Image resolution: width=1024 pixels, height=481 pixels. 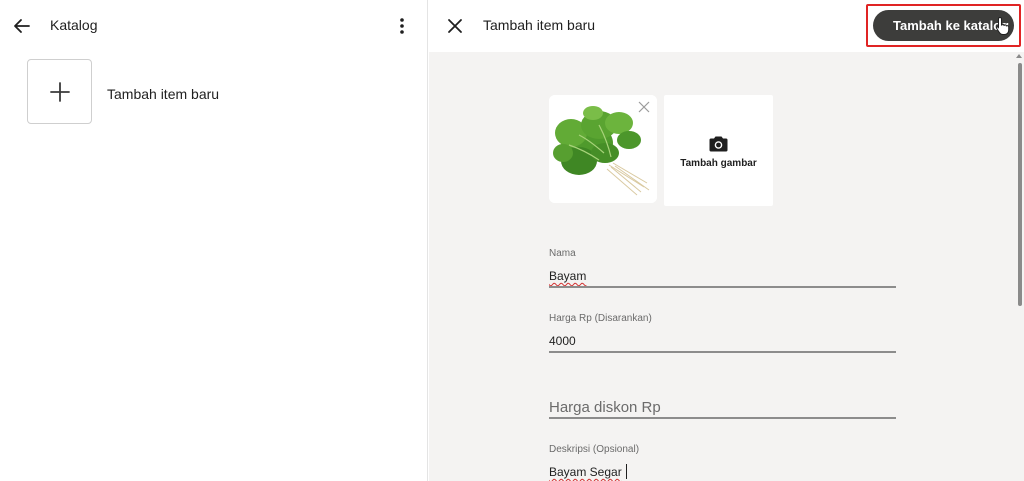 What do you see at coordinates (718, 163) in the screenshot?
I see `add-image-label: Tambah gambar` at bounding box center [718, 163].